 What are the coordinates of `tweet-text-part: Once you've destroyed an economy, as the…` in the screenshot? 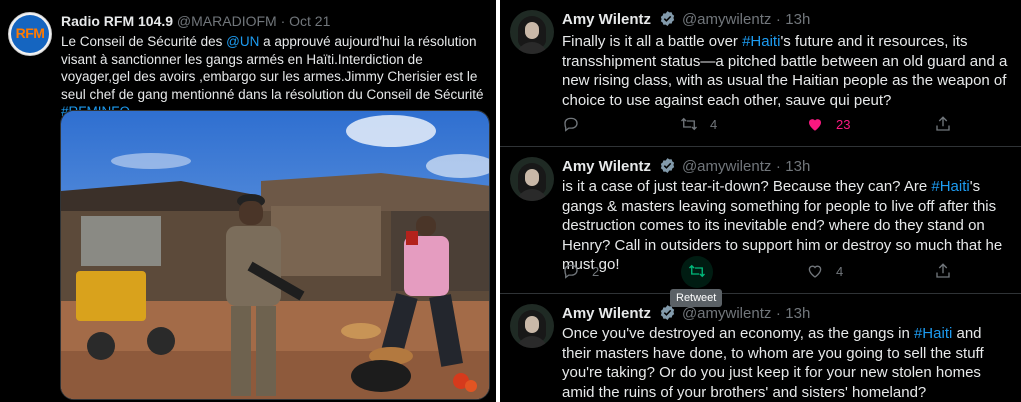 It's located at (738, 333).